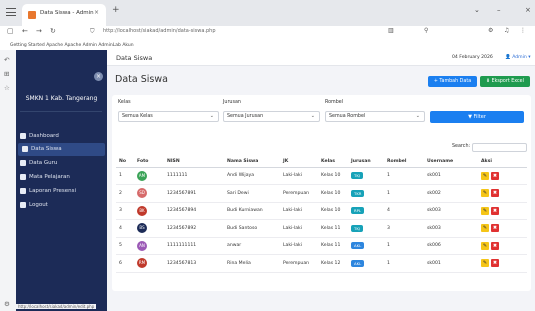 This screenshot has width=535, height=311. What do you see at coordinates (61, 149) in the screenshot?
I see `sidebar-item-data-siswa: Data Siswa` at bounding box center [61, 149].